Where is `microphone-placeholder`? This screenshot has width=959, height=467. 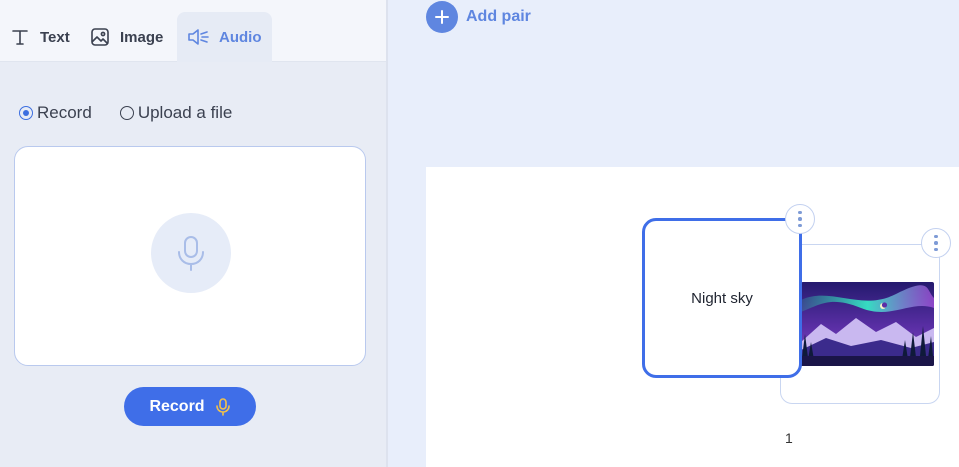 microphone-placeholder is located at coordinates (191, 253).